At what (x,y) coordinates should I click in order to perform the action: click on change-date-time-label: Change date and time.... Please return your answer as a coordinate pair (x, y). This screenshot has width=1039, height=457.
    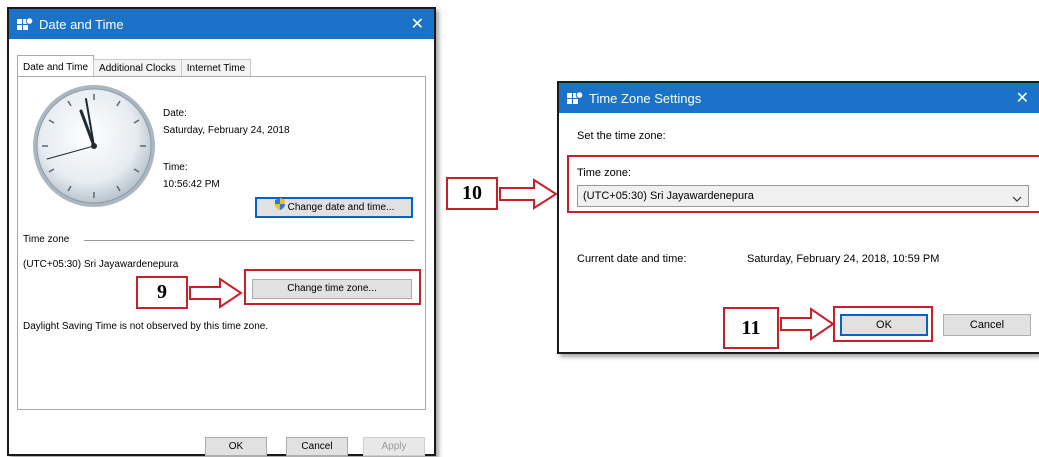
    Looking at the image, I should click on (341, 208).